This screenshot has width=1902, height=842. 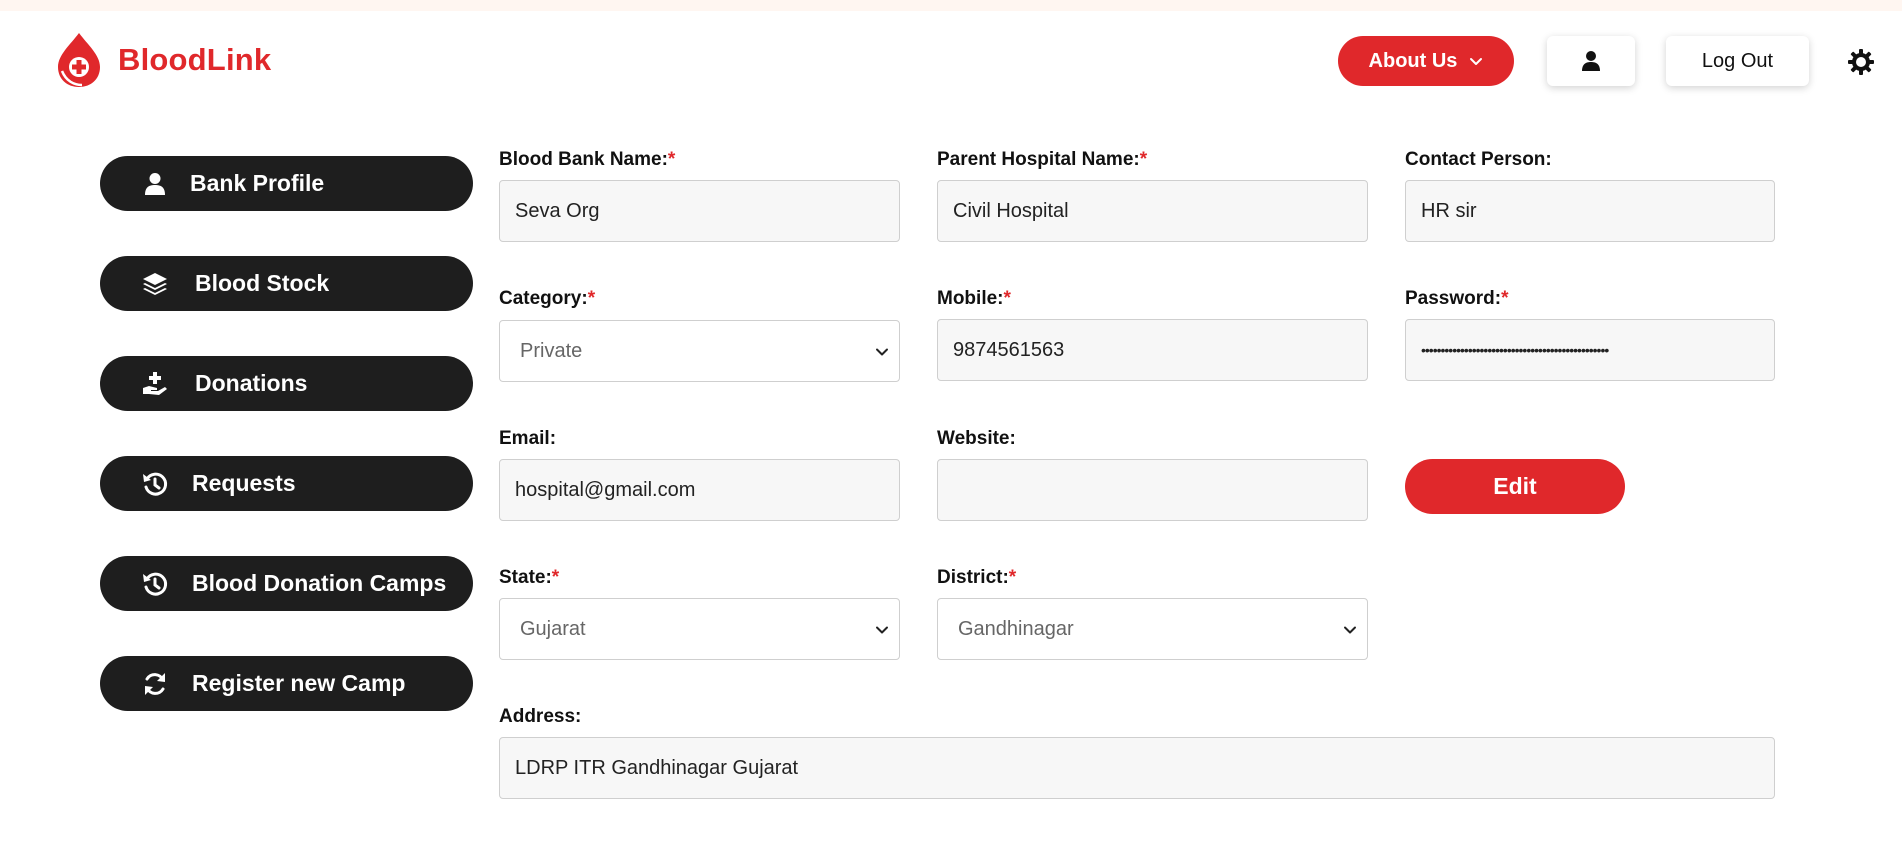 I want to click on website-field, so click(x=1152, y=490).